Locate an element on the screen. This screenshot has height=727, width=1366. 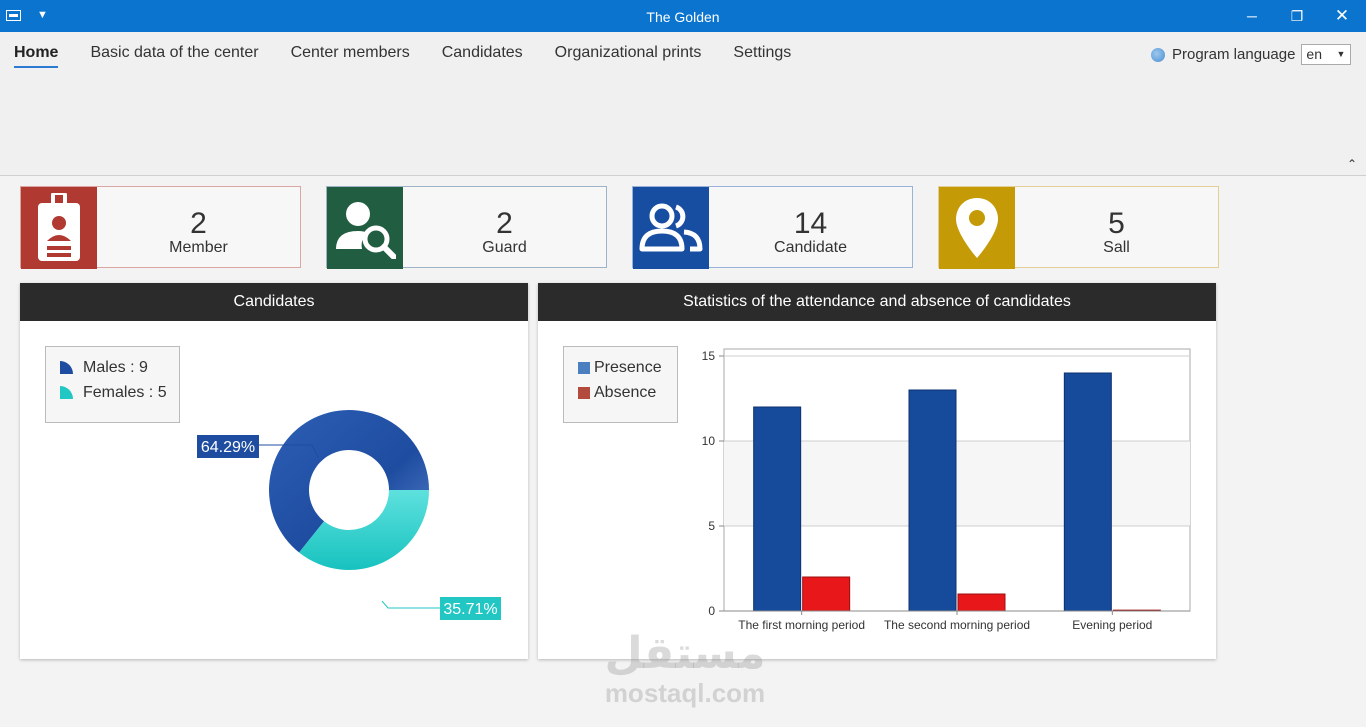
language-label: Program language is located at coordinates (1234, 54).